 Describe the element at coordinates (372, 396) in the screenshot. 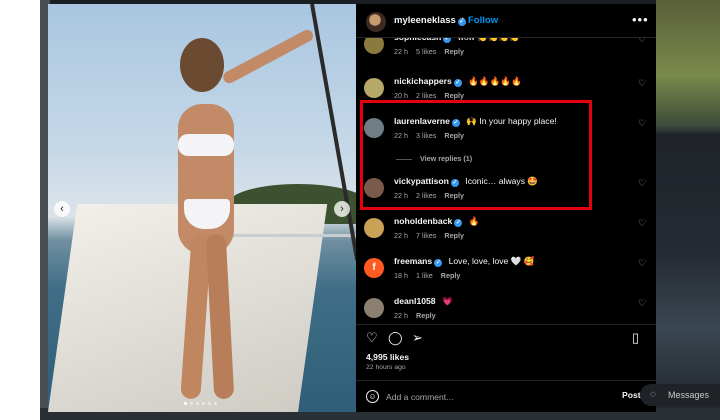

I see `emoji-smiley-icon: ☺` at that location.